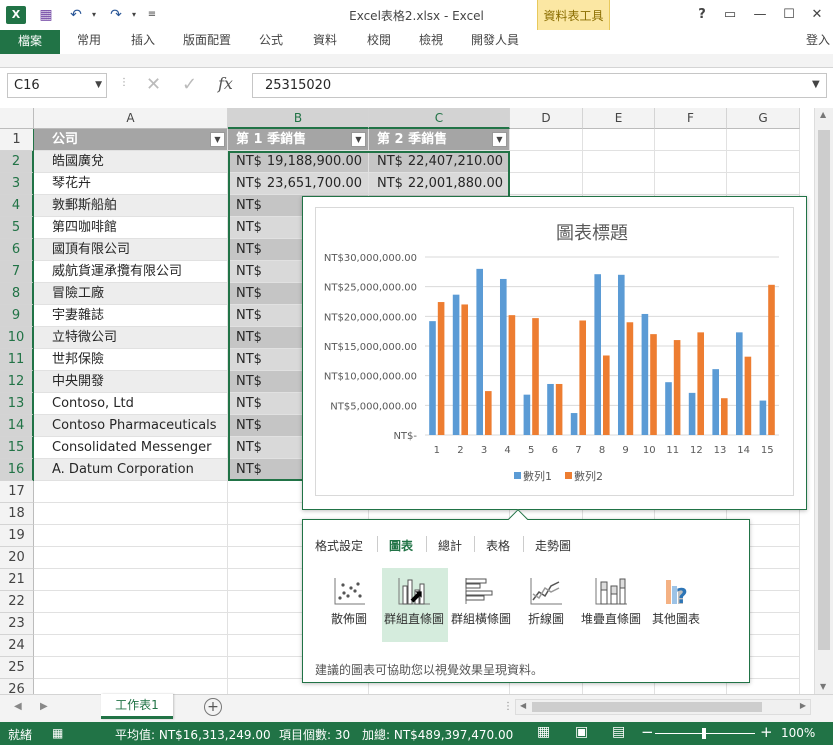  Describe the element at coordinates (57, 85) in the screenshot. I see `name-box: C16 ▼` at that location.